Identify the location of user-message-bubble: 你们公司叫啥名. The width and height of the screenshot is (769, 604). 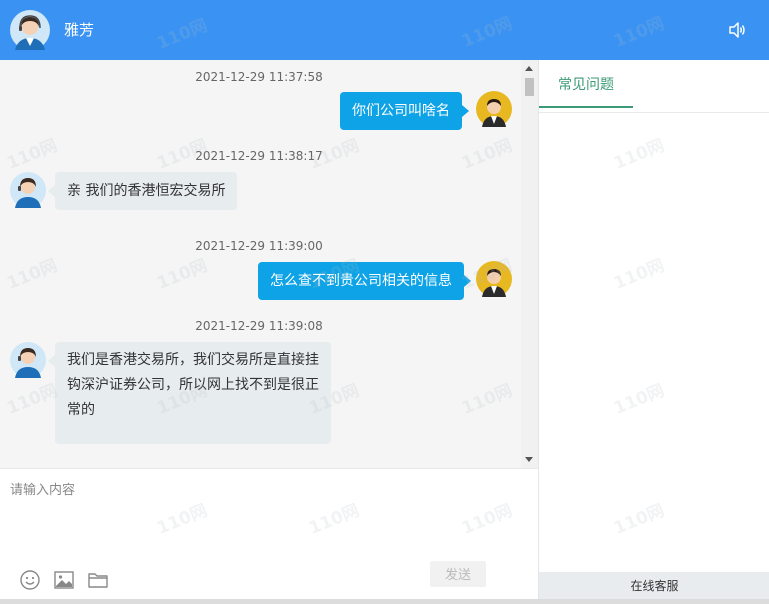
(404, 111).